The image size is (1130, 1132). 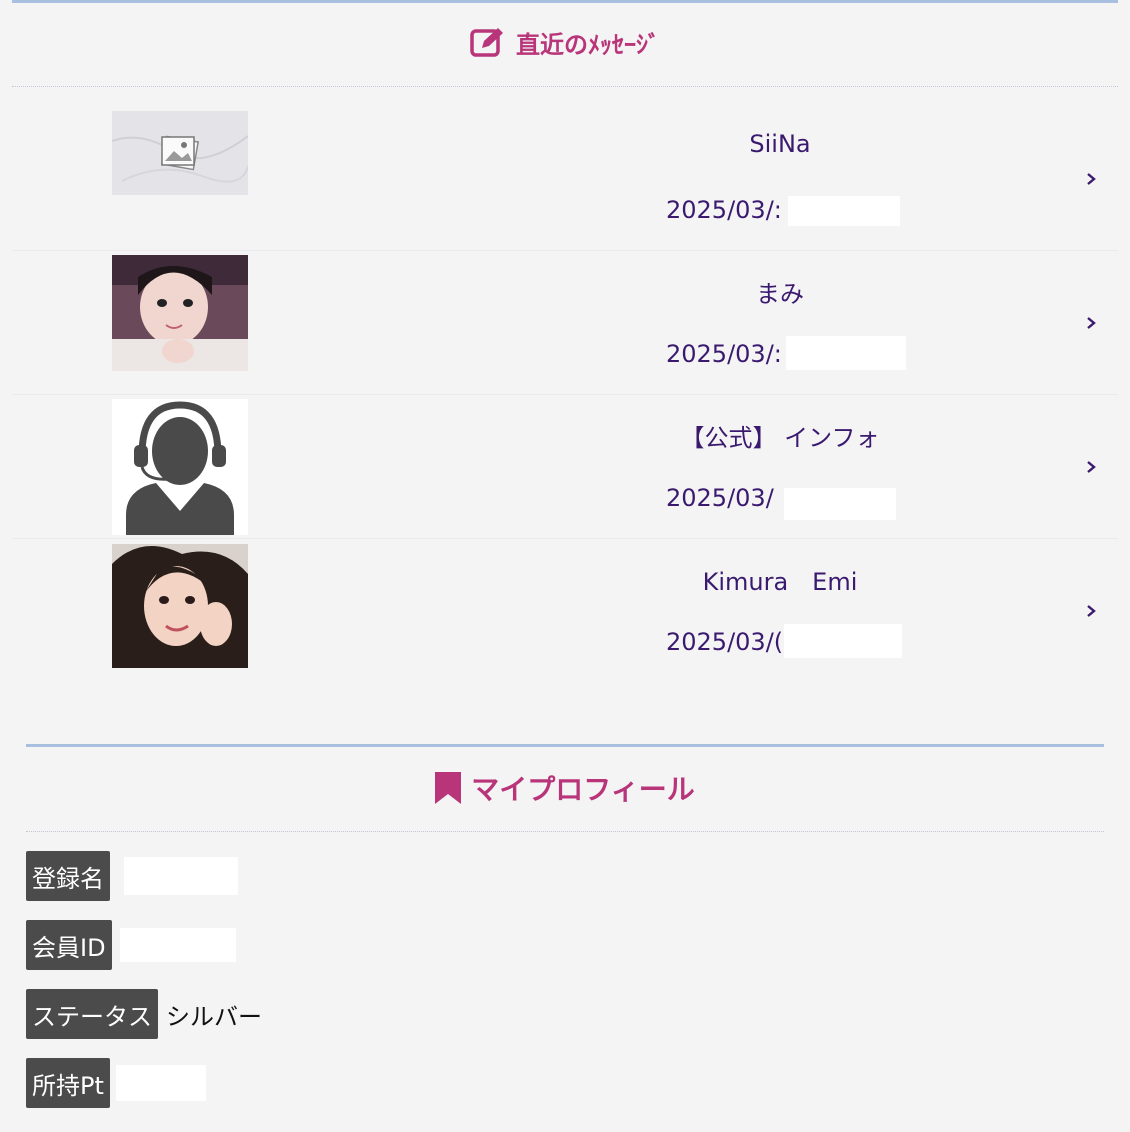 What do you see at coordinates (92, 1014) in the screenshot?
I see `field-label: ステータス` at bounding box center [92, 1014].